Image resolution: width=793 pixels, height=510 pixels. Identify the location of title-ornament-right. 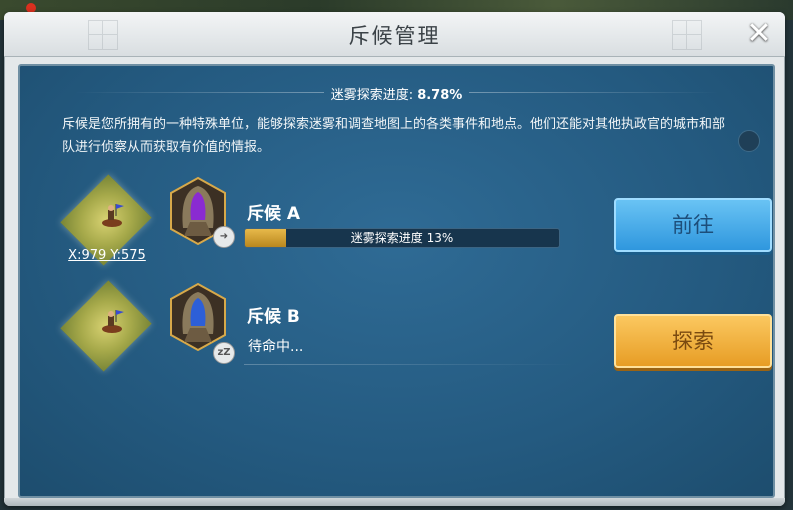
(687, 35).